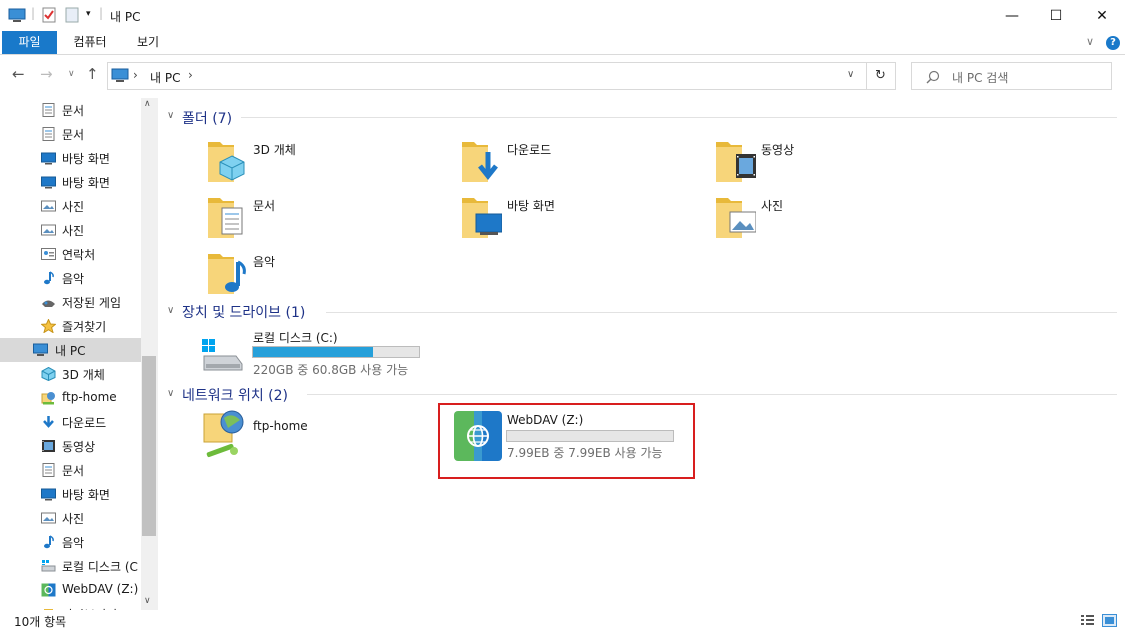 The height and width of the screenshot is (634, 1125). I want to click on group-header-network: 네트워크 위치 (2), so click(235, 395).